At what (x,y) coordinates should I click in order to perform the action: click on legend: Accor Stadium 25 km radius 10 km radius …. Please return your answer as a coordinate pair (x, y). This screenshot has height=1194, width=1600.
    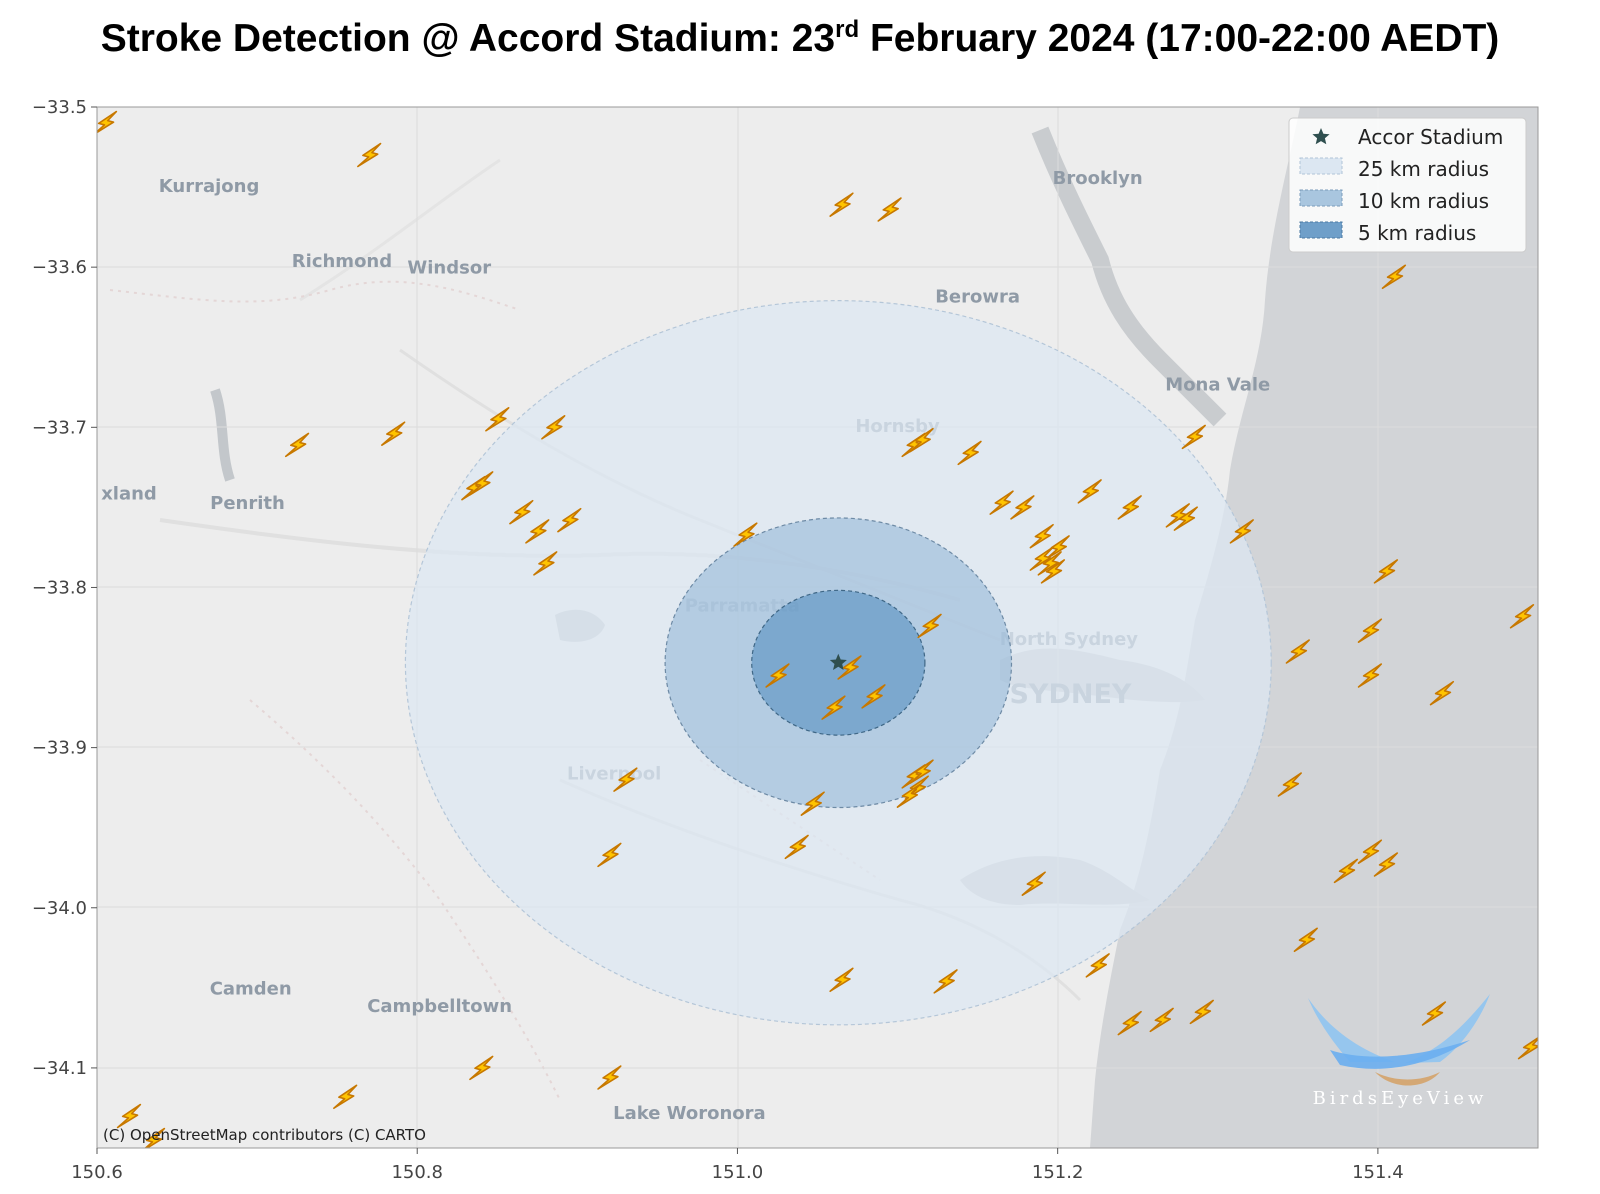
    Looking at the image, I should click on (1407, 185).